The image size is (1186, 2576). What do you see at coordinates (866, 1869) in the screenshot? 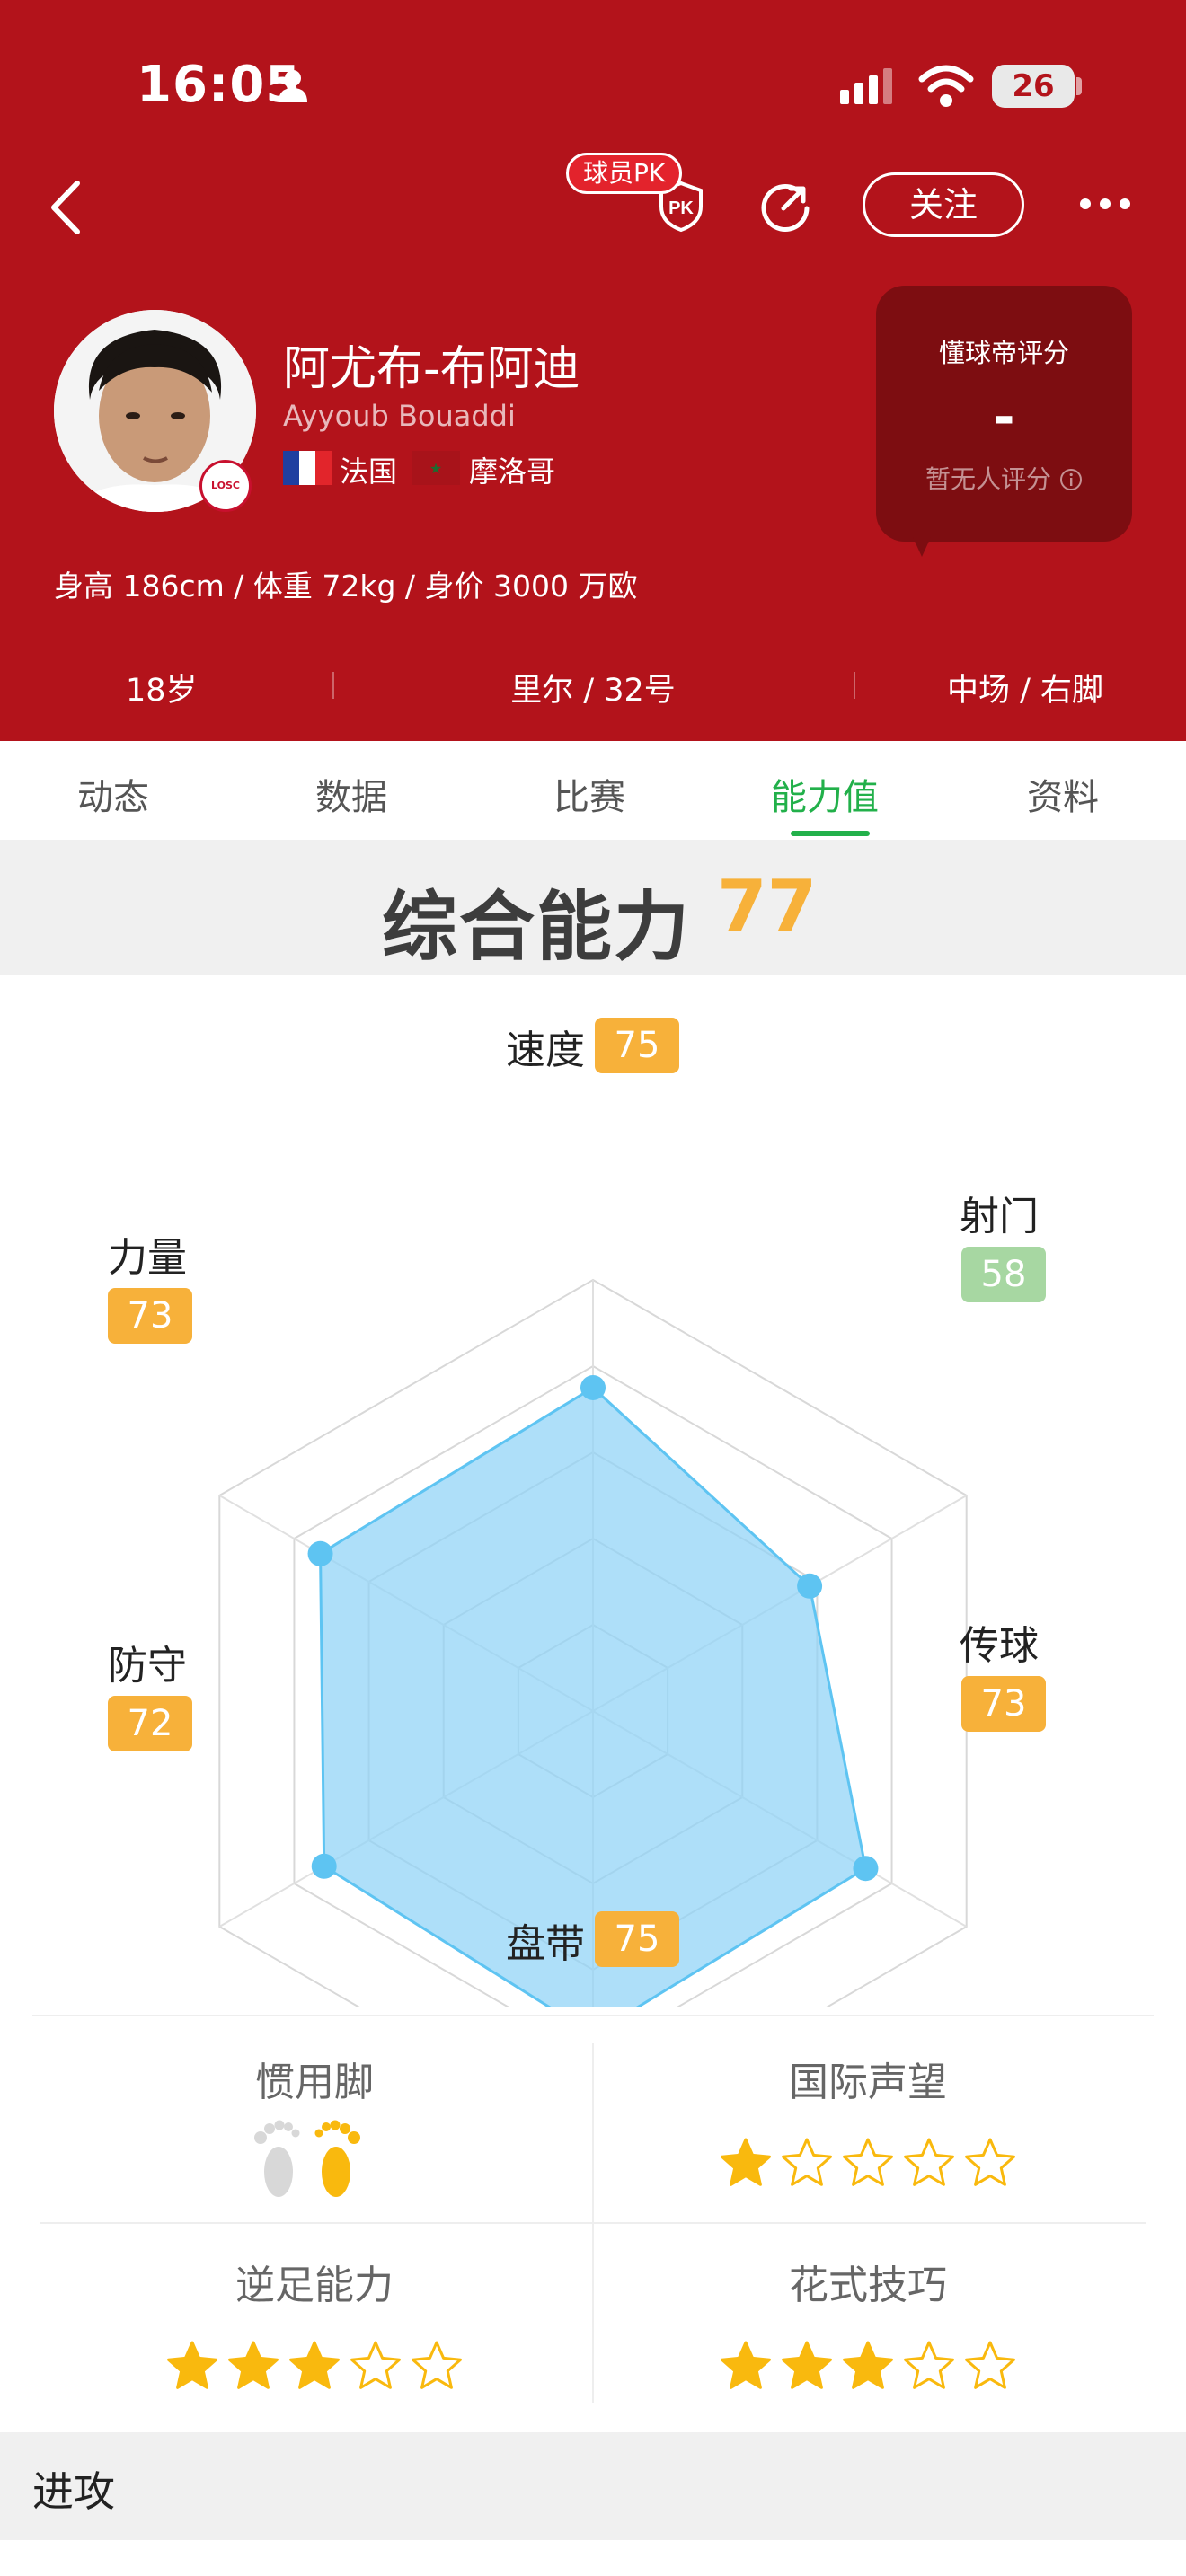
I see `radar-point-传球` at bounding box center [866, 1869].